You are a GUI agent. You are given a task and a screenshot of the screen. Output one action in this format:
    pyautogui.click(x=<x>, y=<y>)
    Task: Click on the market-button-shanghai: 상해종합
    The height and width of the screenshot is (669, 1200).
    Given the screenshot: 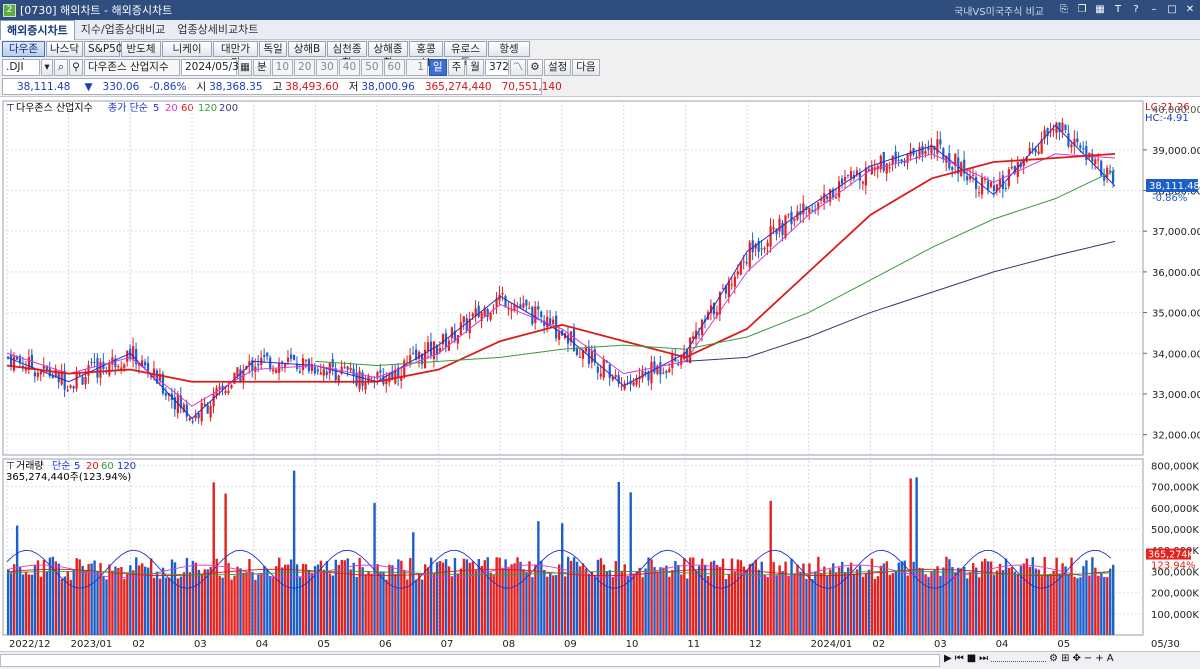 What is the action you would take?
    pyautogui.click(x=388, y=55)
    